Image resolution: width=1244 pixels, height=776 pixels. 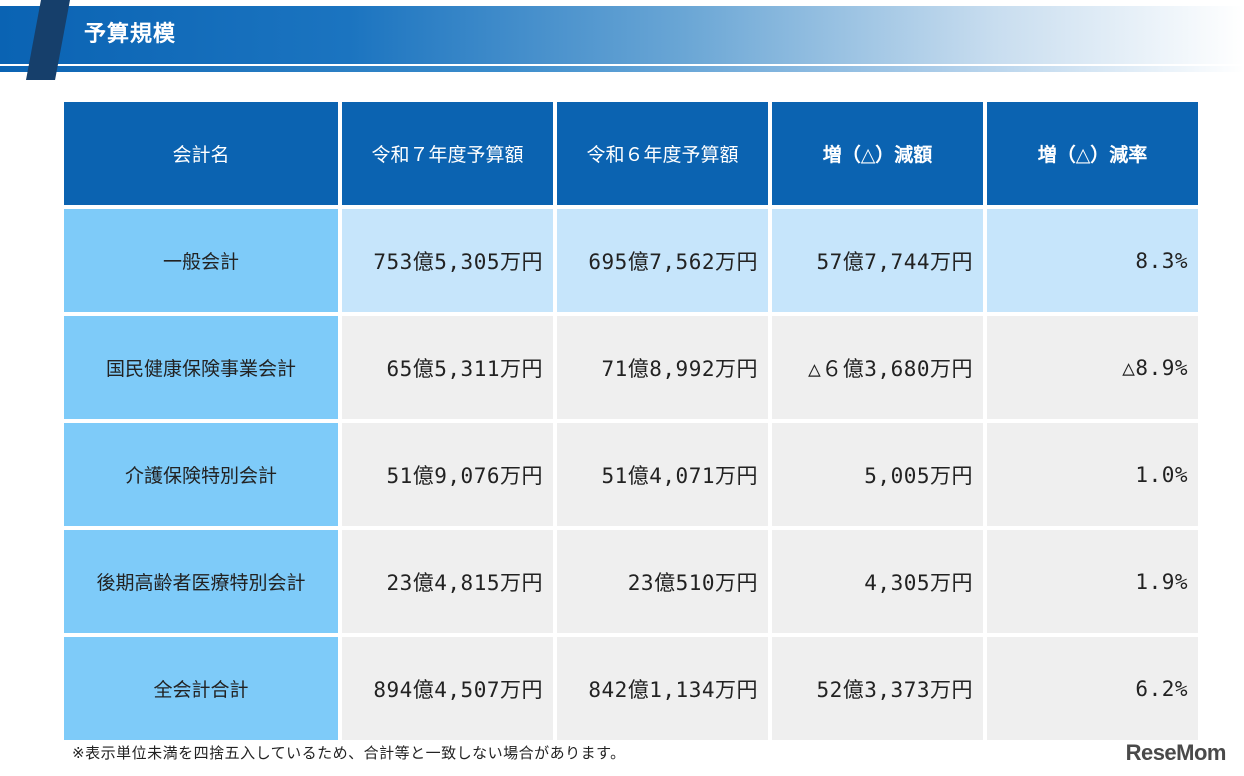 What do you see at coordinates (877, 260) in the screenshot?
I see `diff-amount: 57億7,744万円` at bounding box center [877, 260].